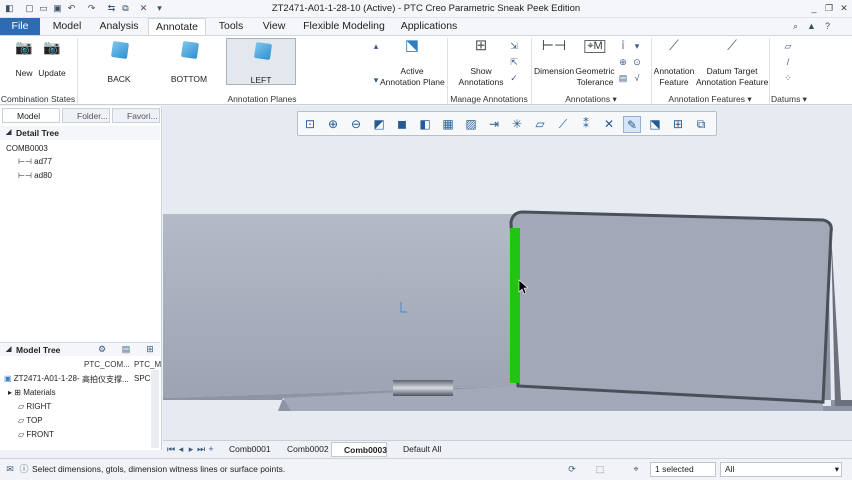 Image resolution: width=852 pixels, height=480 pixels. I want to click on selection-tool-icon: ⌖, so click(636, 469).